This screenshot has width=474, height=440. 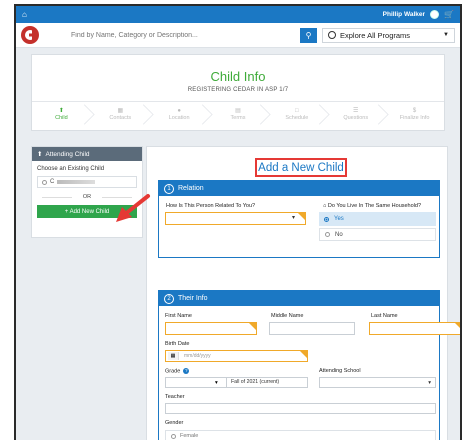 I want to click on choose-existing-label: Choose an Existing Child, so click(x=71, y=169).